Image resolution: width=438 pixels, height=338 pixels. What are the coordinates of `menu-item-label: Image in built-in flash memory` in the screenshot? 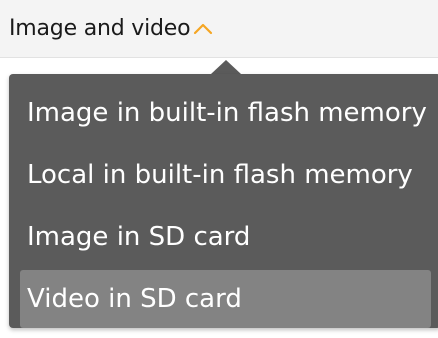 It's located at (227, 113).